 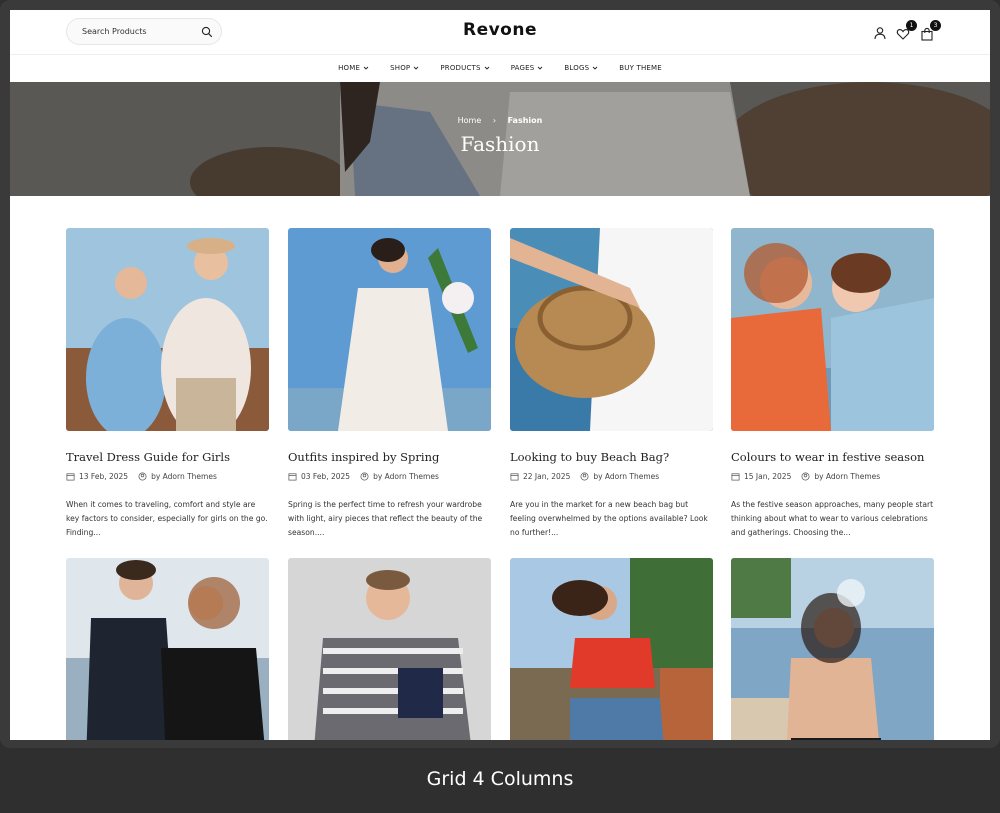 I want to click on post-meta: 13 Feb, 2025 by Adorn Themes, so click(x=141, y=476).